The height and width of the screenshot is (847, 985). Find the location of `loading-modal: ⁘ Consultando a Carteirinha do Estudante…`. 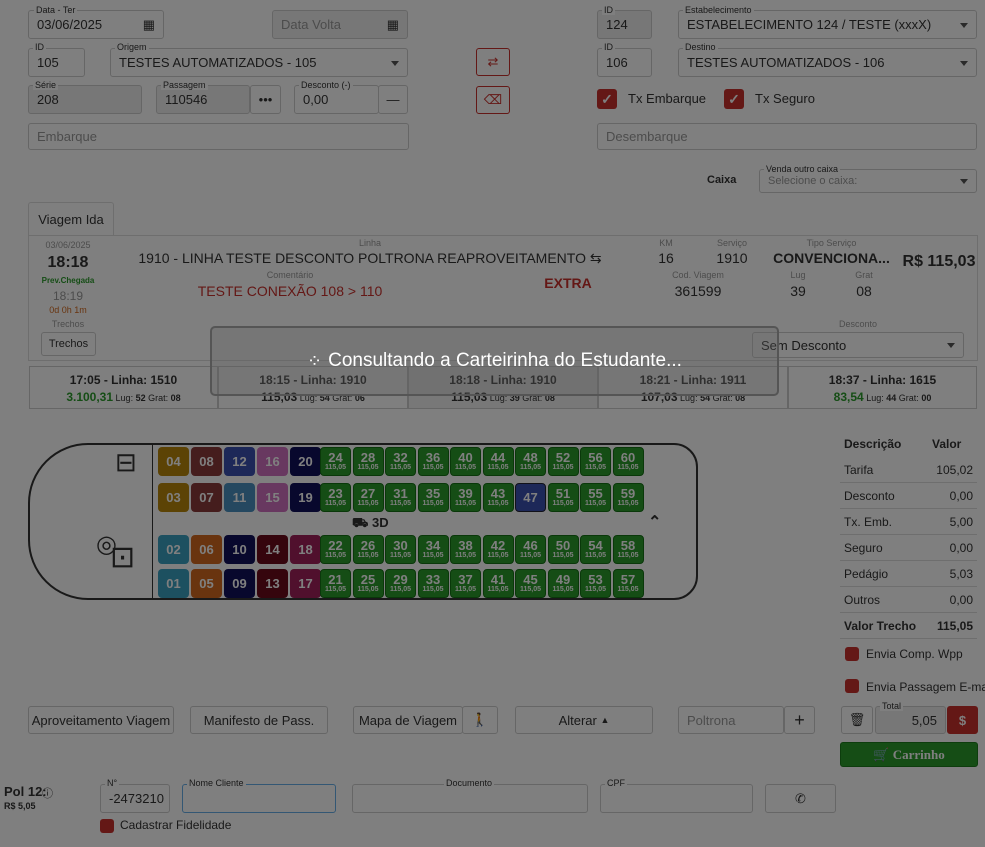

loading-modal: ⁘ Consultando a Carteirinha do Estudante… is located at coordinates (494, 361).